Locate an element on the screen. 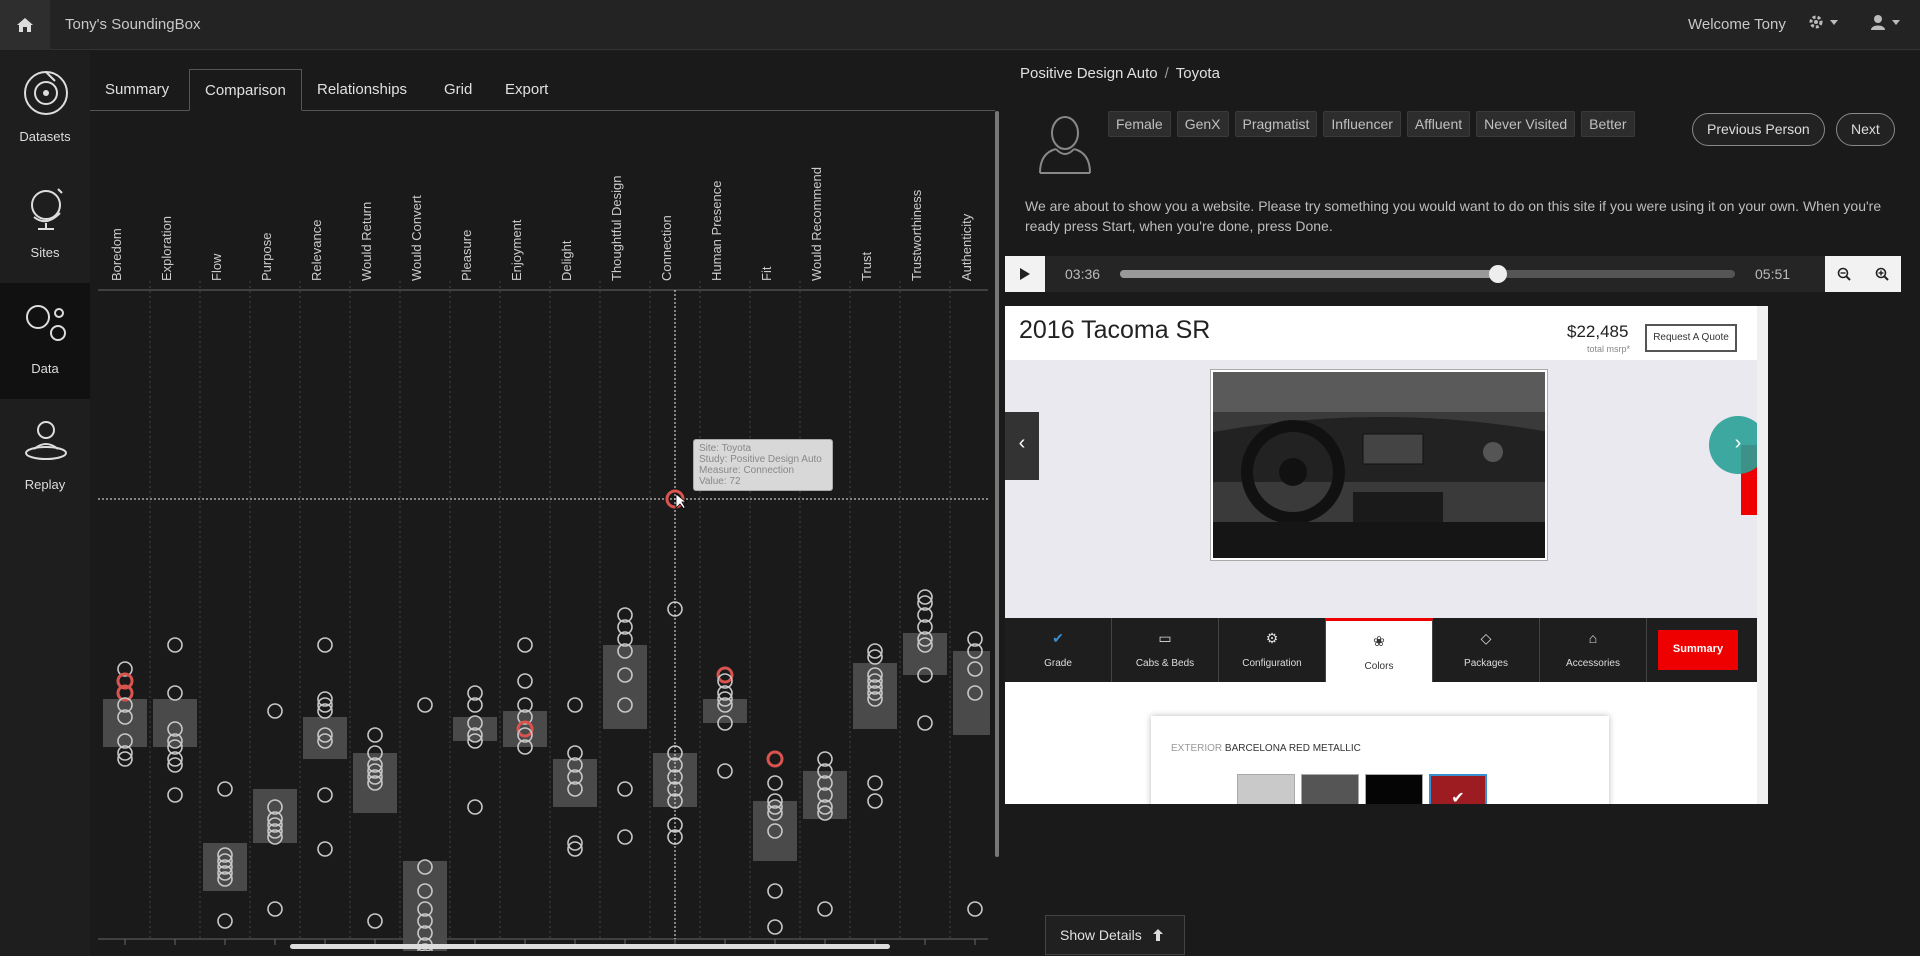  column-label: Enjoyment is located at coordinates (516, 250).